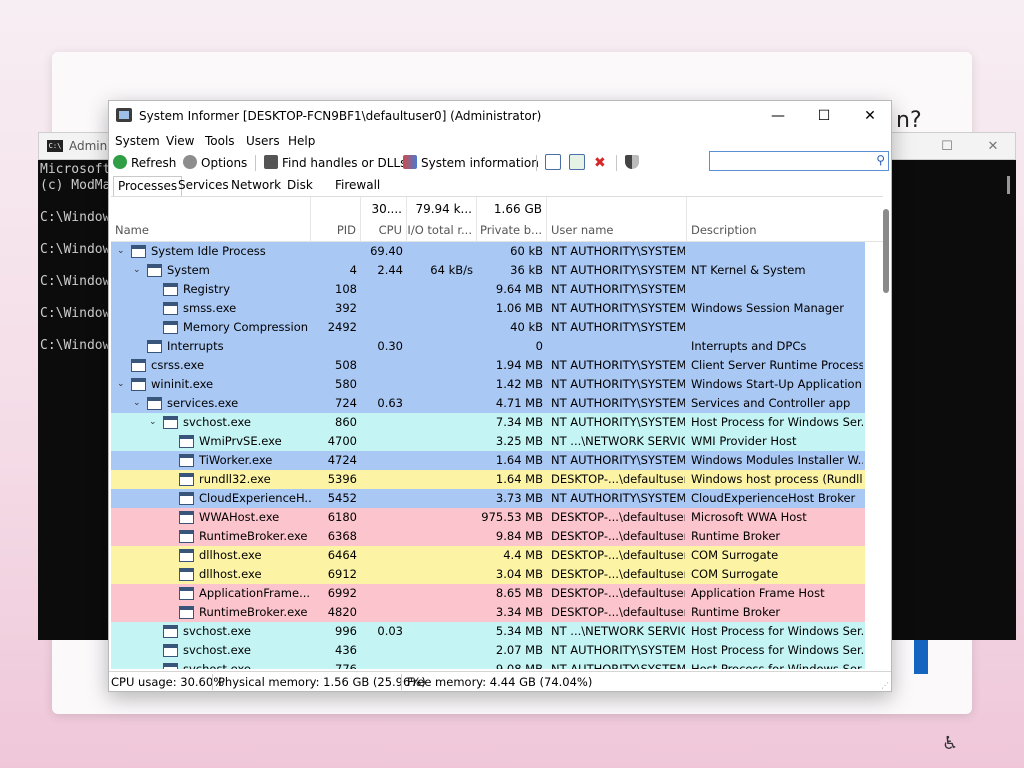 The width and height of the screenshot is (1024, 768). I want to click on status-divider, so click(212, 682).